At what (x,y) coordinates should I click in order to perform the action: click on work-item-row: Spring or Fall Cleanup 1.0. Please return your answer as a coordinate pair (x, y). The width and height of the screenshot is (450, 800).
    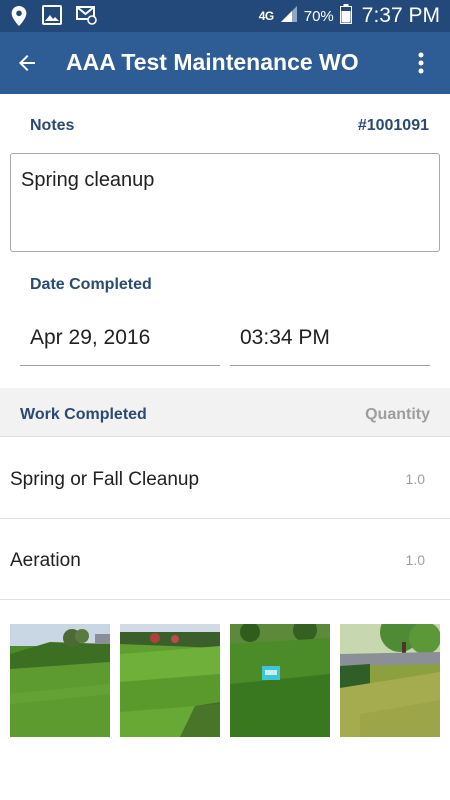
    Looking at the image, I should click on (225, 478).